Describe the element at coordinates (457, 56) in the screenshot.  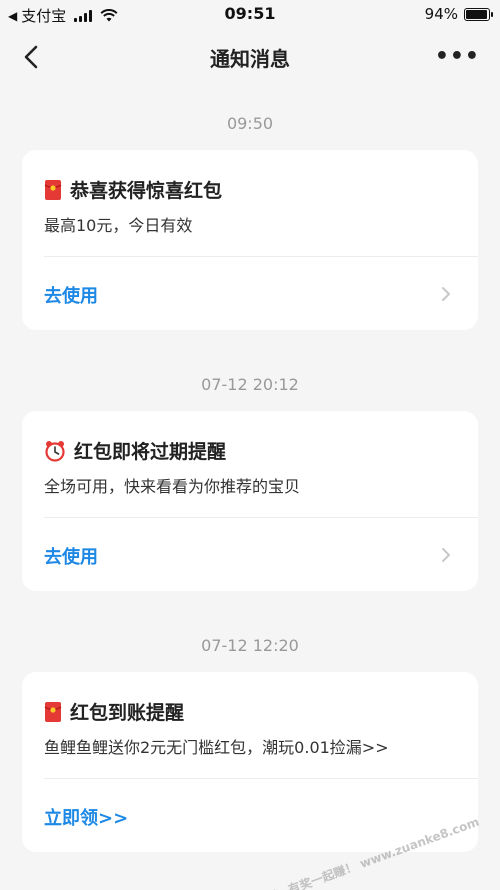
I see `more-options-icon: •••` at that location.